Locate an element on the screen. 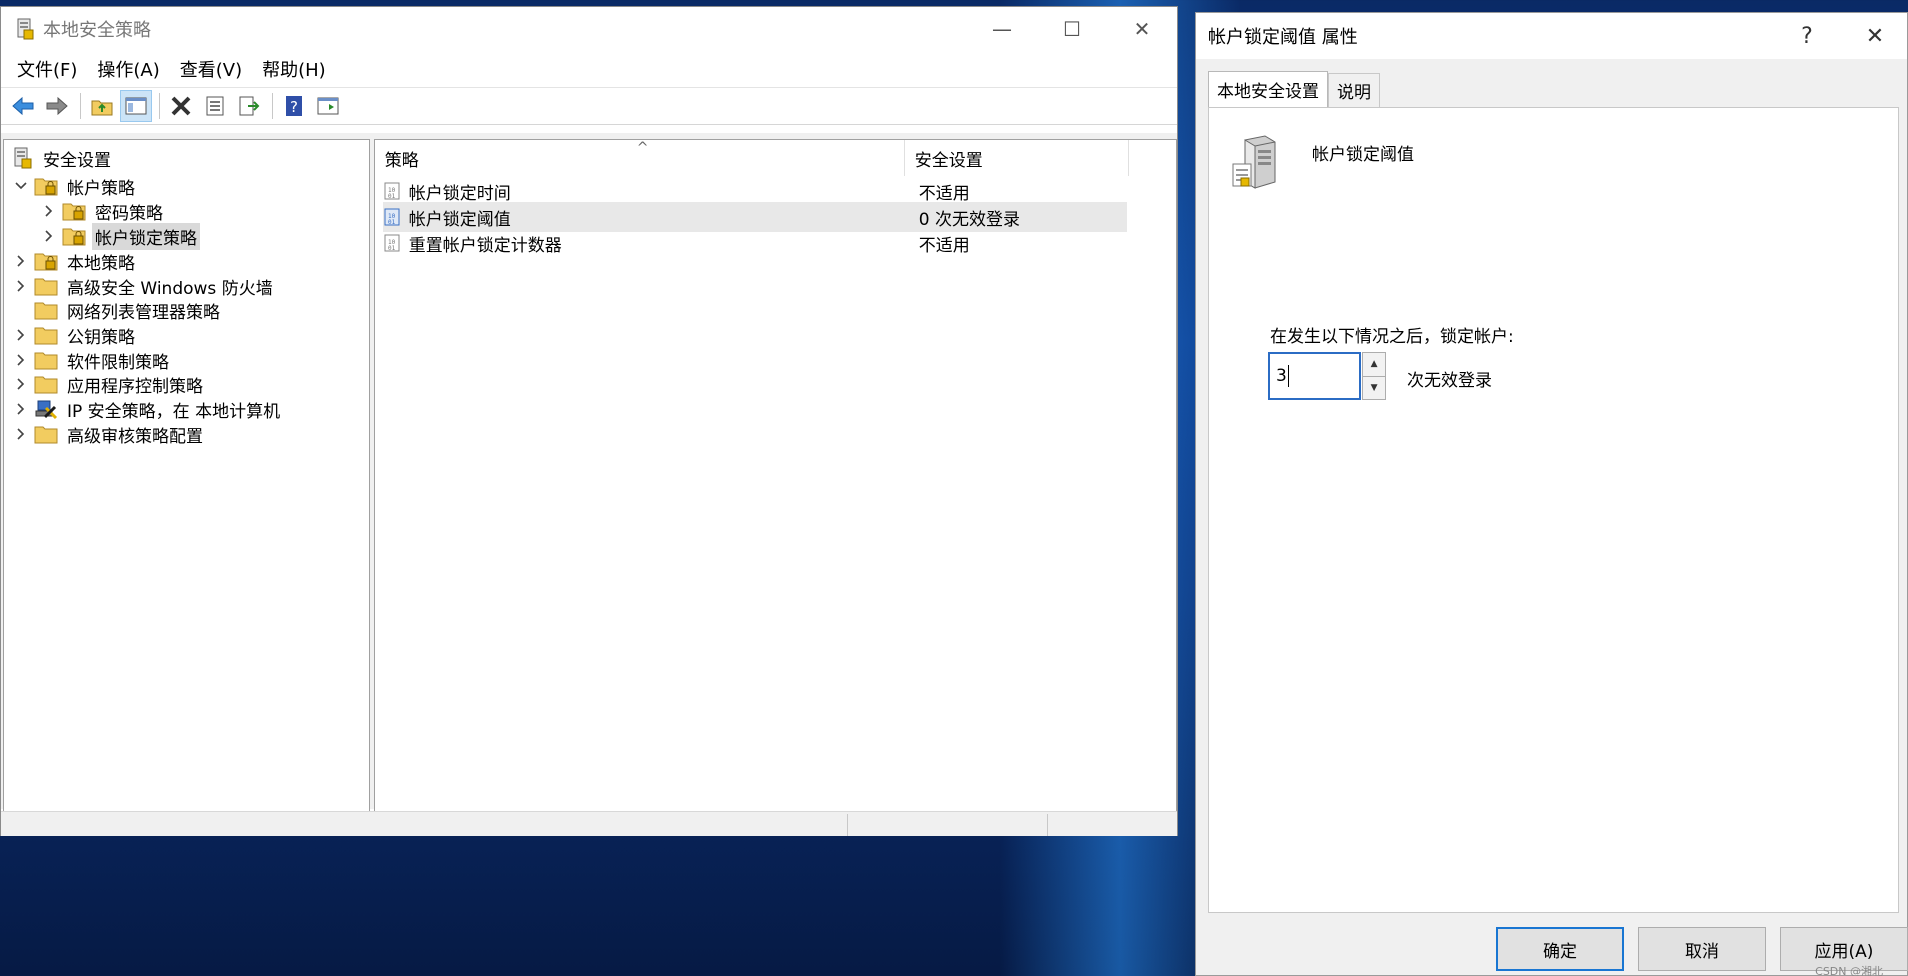  spin-buttons: ▲ ▼ is located at coordinates (1374, 376).